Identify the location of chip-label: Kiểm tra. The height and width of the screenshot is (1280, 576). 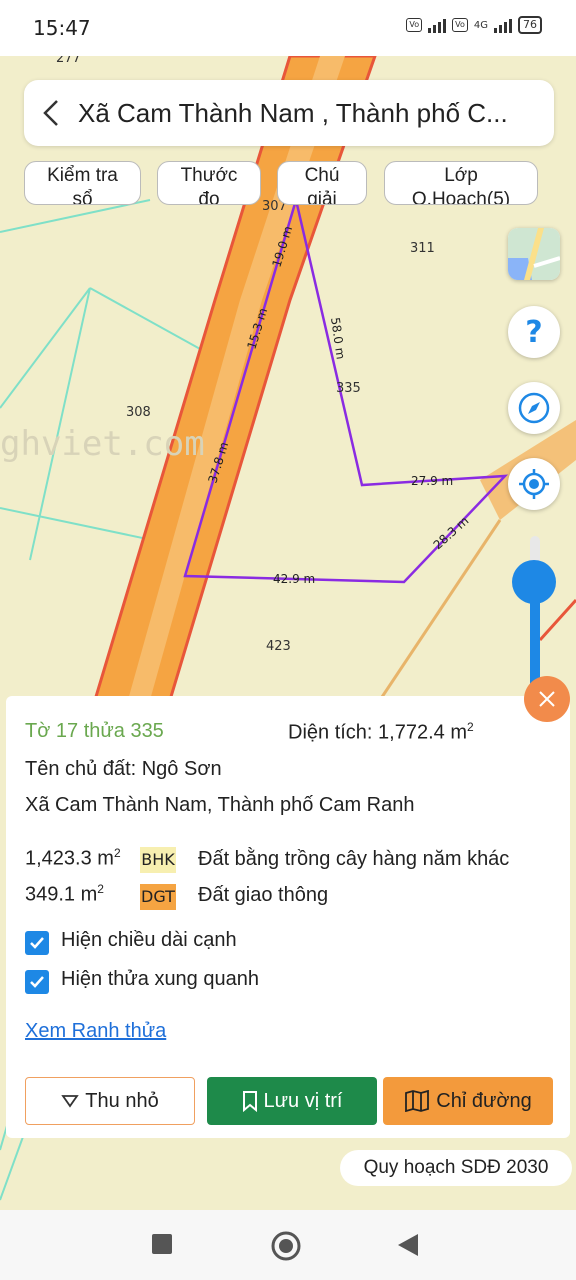
(82, 175).